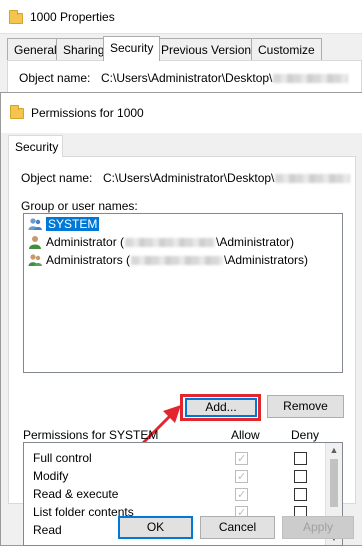 This screenshot has height=546, width=362. I want to click on list-item-administrator: Administrator ( \Administrator), so click(181, 242).